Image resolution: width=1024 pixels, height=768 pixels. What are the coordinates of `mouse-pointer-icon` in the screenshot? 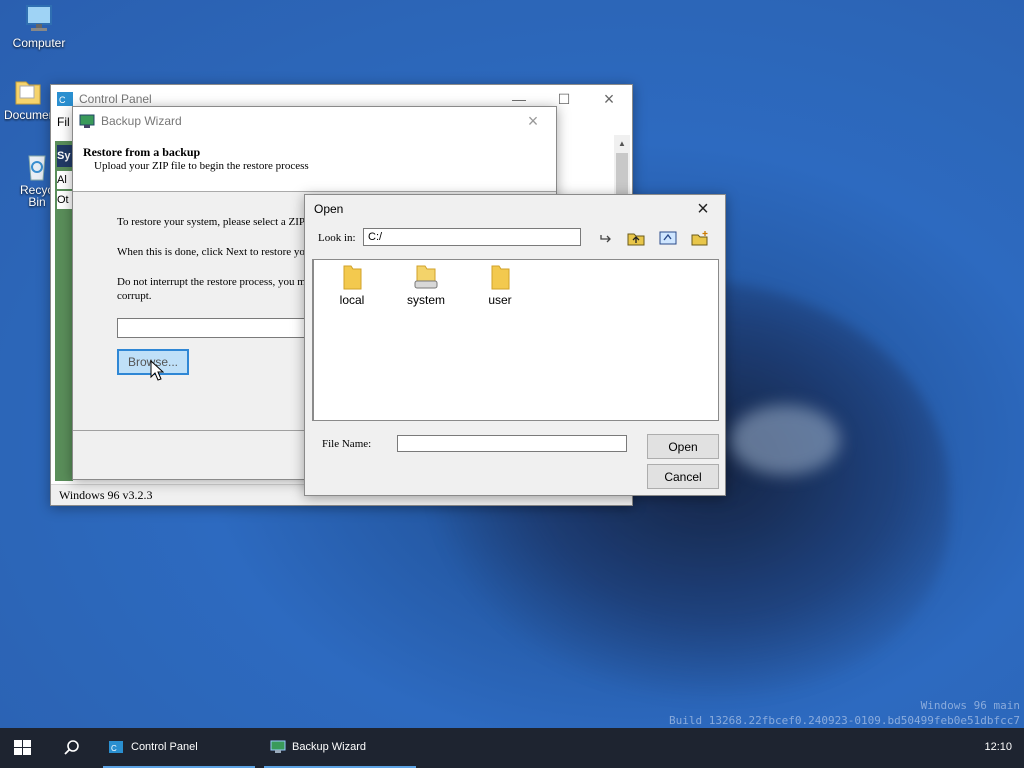 It's located at (157, 370).